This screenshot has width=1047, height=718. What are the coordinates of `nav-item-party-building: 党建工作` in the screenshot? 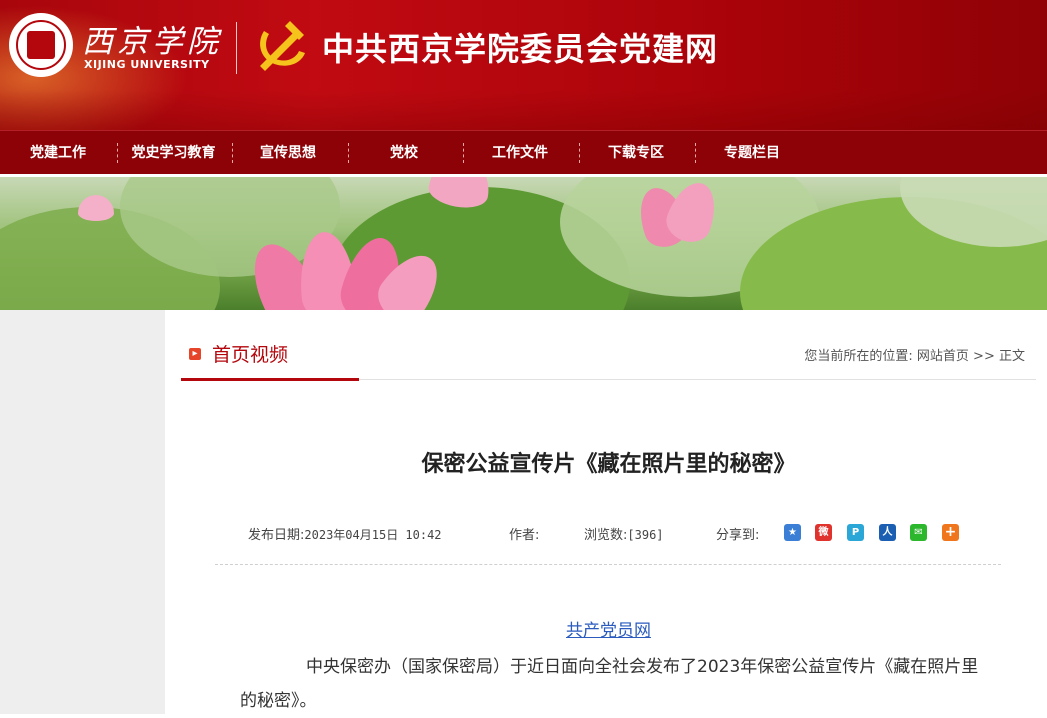 It's located at (58, 153).